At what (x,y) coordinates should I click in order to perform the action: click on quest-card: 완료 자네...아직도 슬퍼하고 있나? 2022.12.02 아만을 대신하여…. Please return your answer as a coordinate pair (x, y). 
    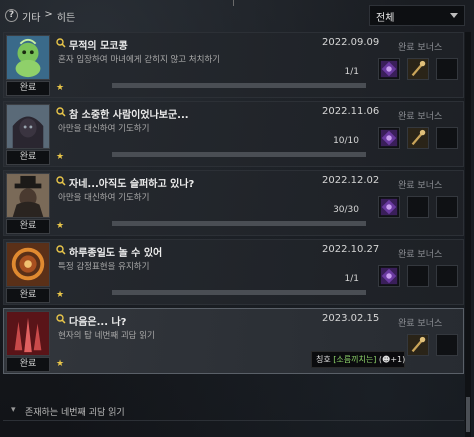
    Looking at the image, I should click on (233, 203).